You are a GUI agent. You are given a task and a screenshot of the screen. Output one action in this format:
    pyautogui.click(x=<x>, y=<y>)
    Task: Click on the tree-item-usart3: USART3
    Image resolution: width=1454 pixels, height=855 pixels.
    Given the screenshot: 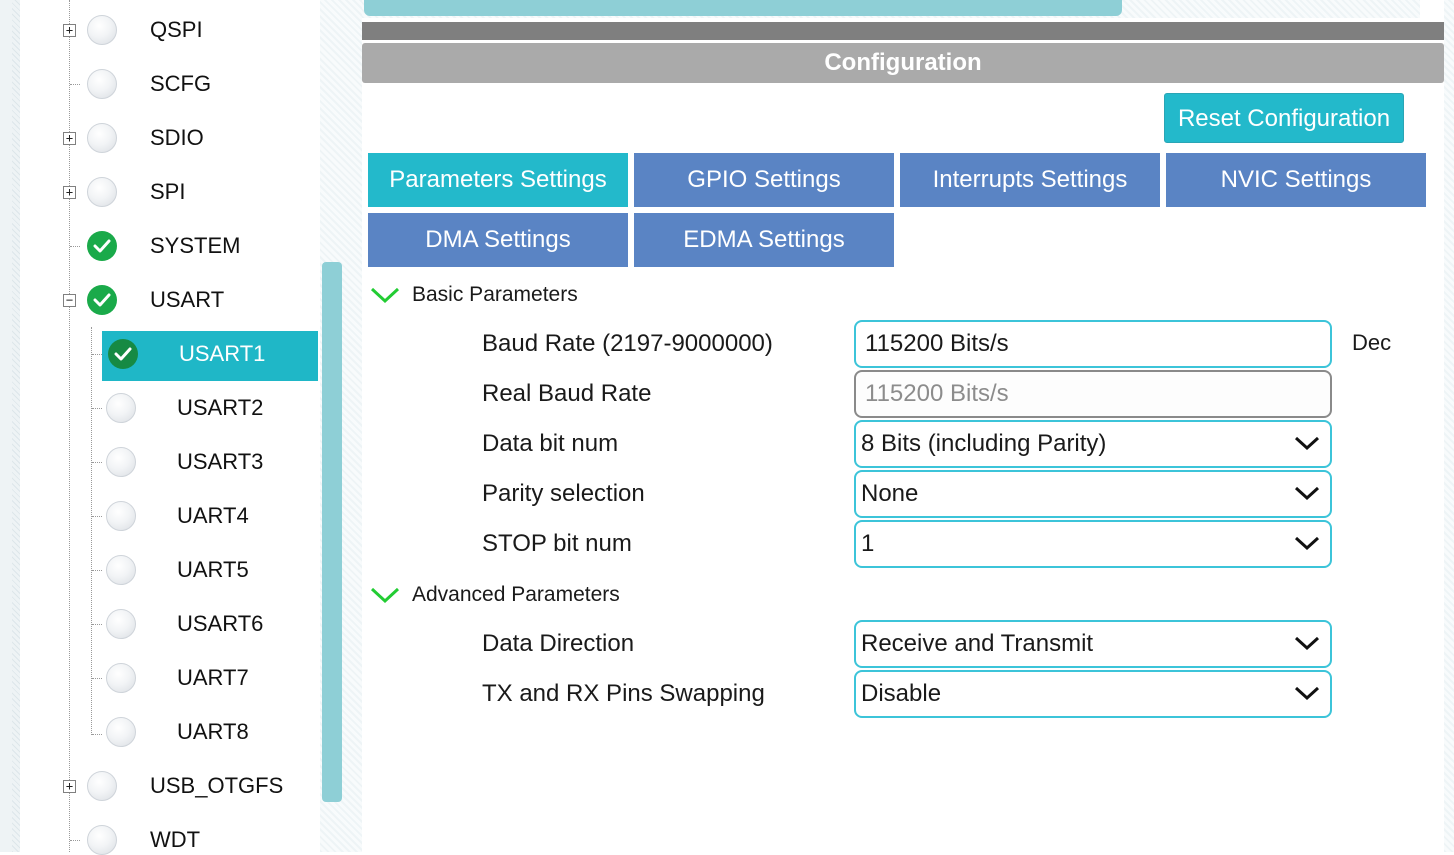 What is the action you would take?
    pyautogui.click(x=220, y=462)
    